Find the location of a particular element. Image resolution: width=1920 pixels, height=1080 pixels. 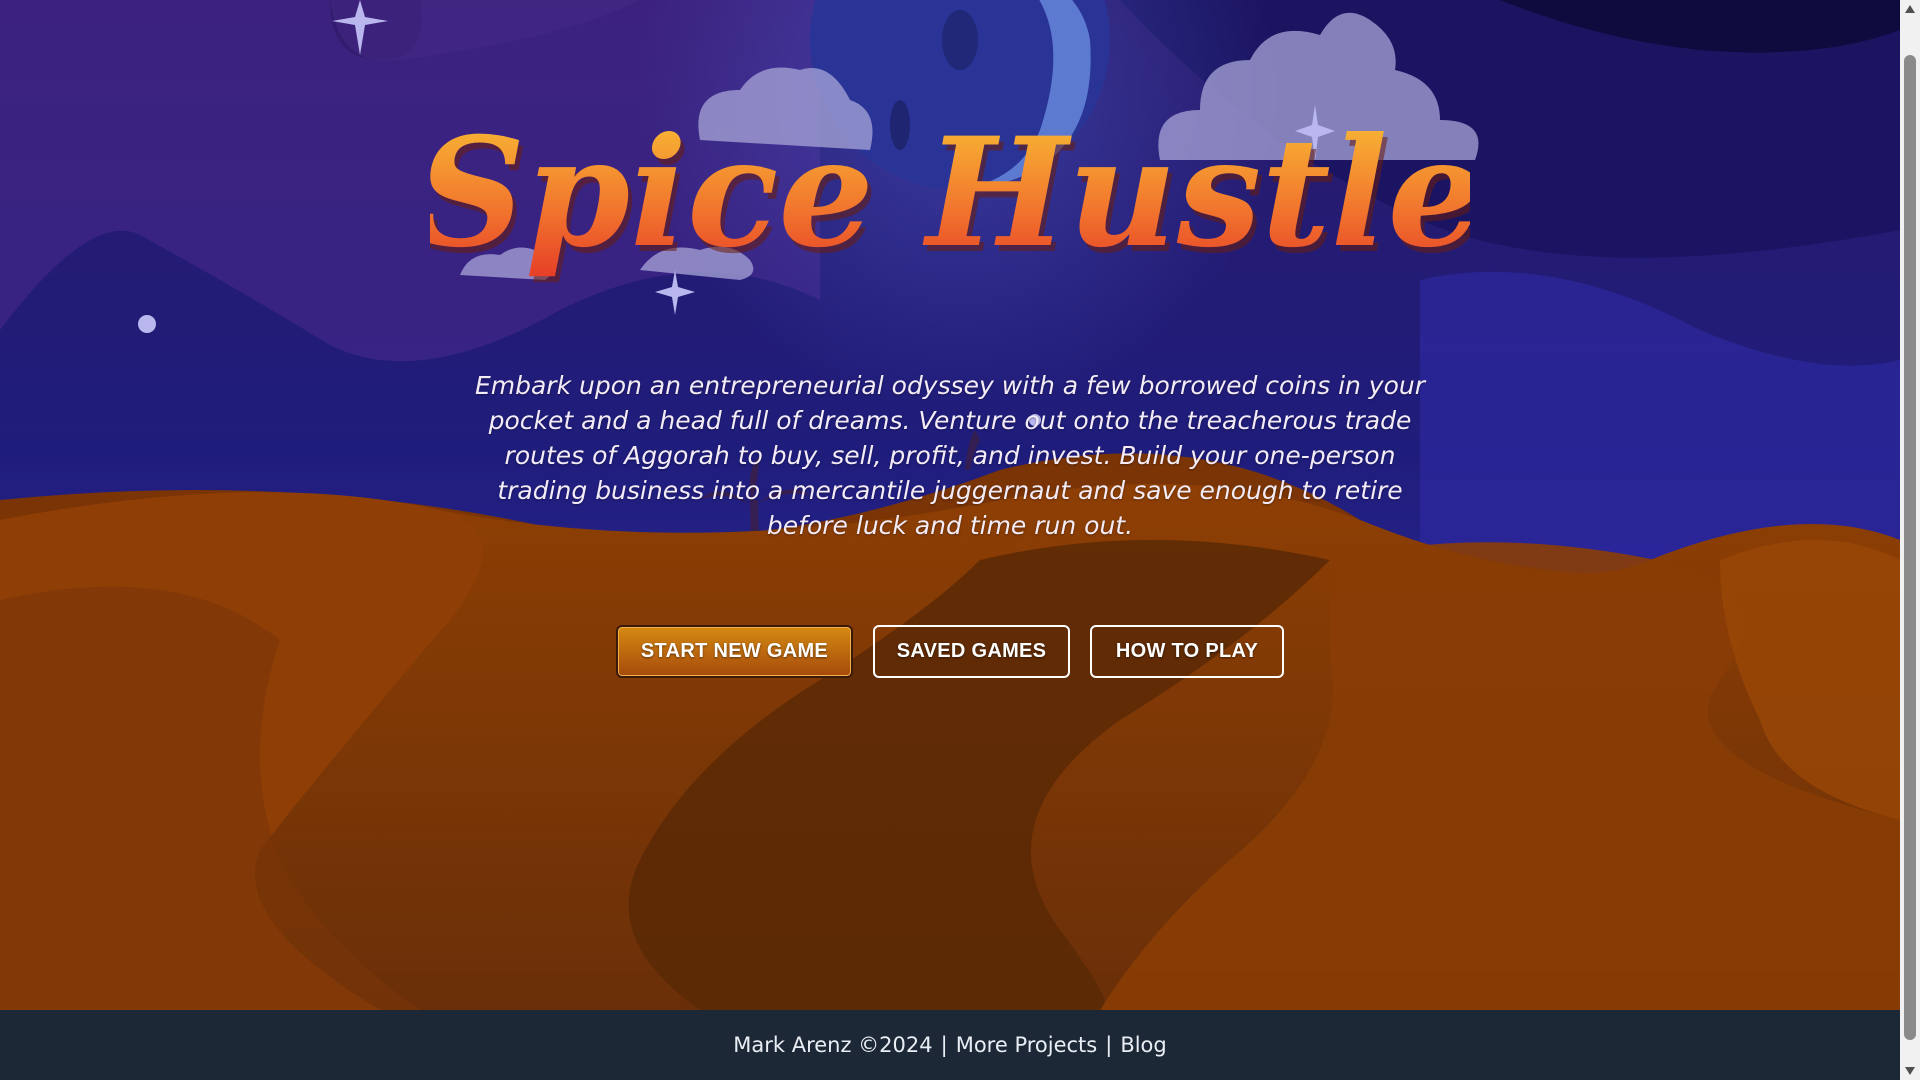

main-menu: START NEW GAME SAVED GAMES HOW TO PLAY is located at coordinates (950, 651).